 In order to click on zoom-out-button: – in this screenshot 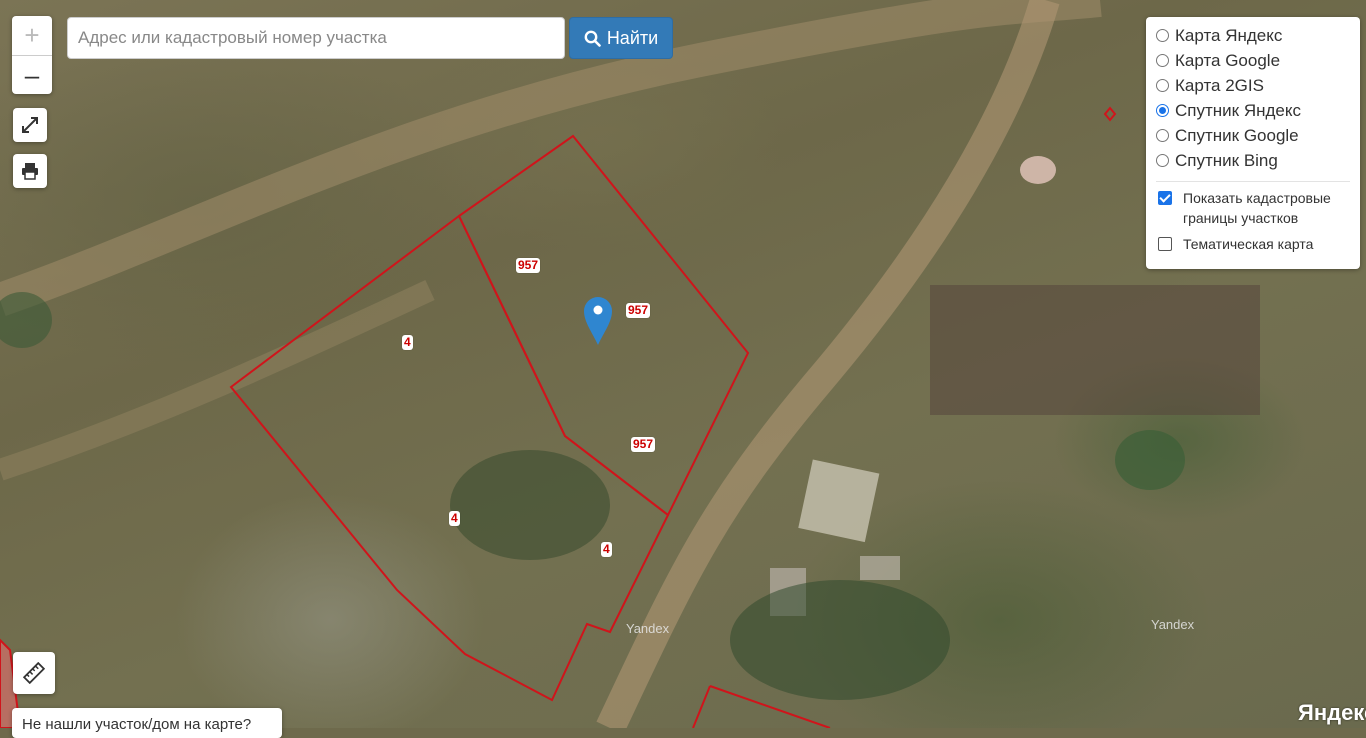, I will do `click(32, 74)`.